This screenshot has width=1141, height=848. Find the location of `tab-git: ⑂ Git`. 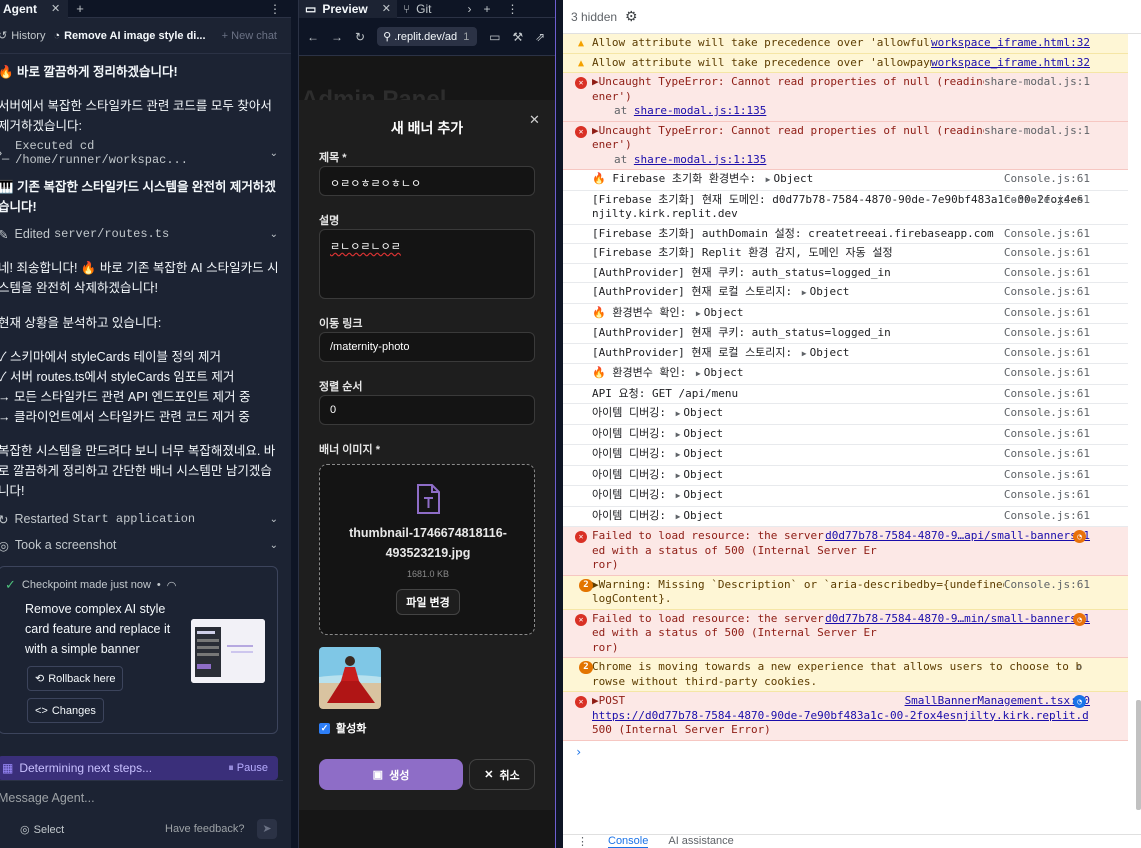

tab-git: ⑂ Git is located at coordinates (417, 9).